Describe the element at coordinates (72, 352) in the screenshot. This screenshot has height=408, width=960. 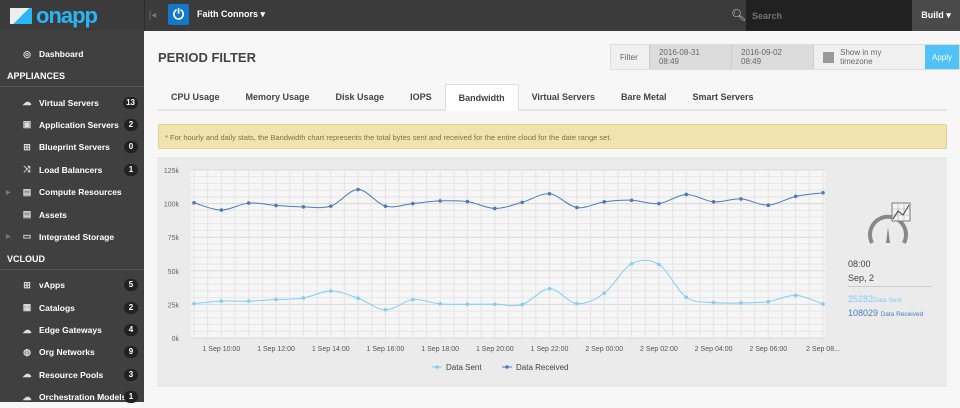
I see `sidebar-item-org-networks: ◍ Org Networks 9` at that location.